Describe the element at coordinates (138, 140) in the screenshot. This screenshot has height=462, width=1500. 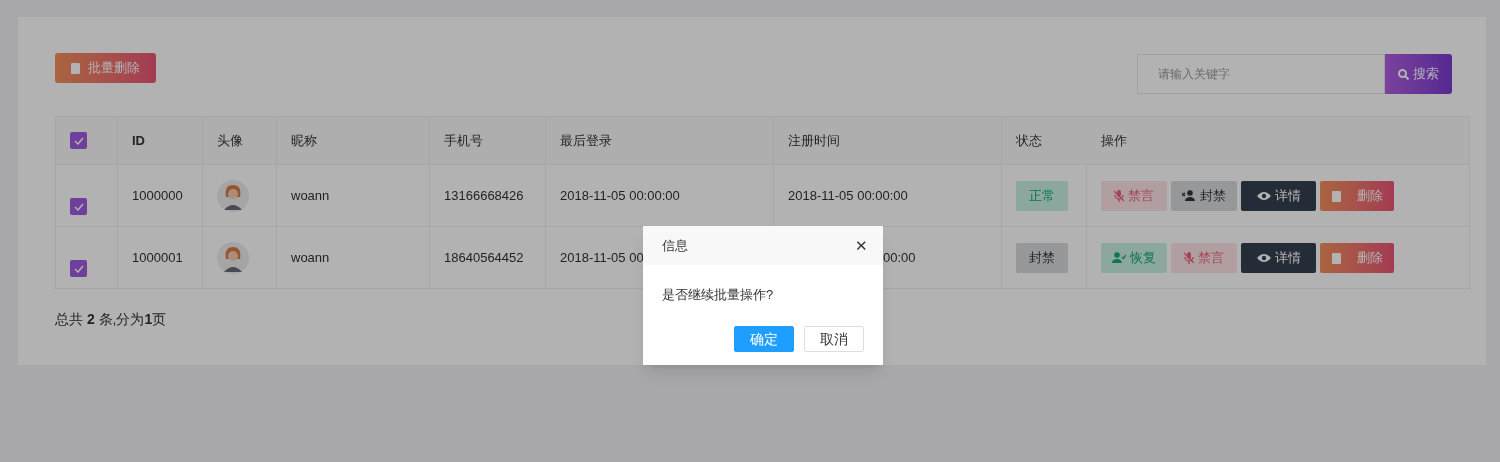
I see `column-header: ID` at that location.